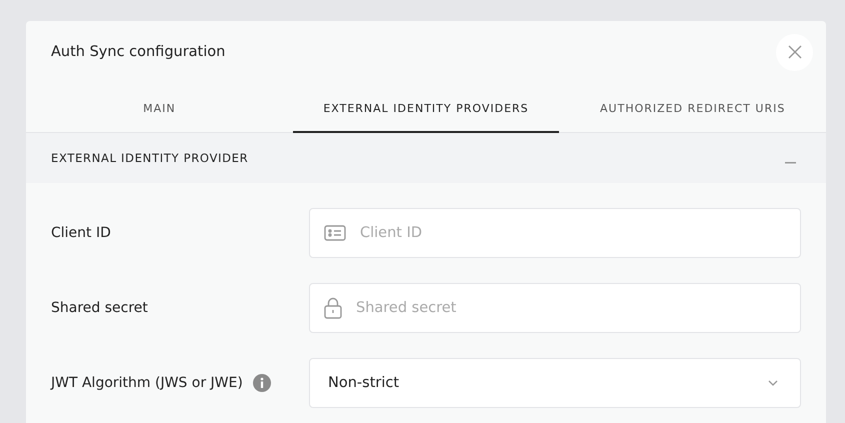  I want to click on select-value: Non-strict, so click(364, 383).